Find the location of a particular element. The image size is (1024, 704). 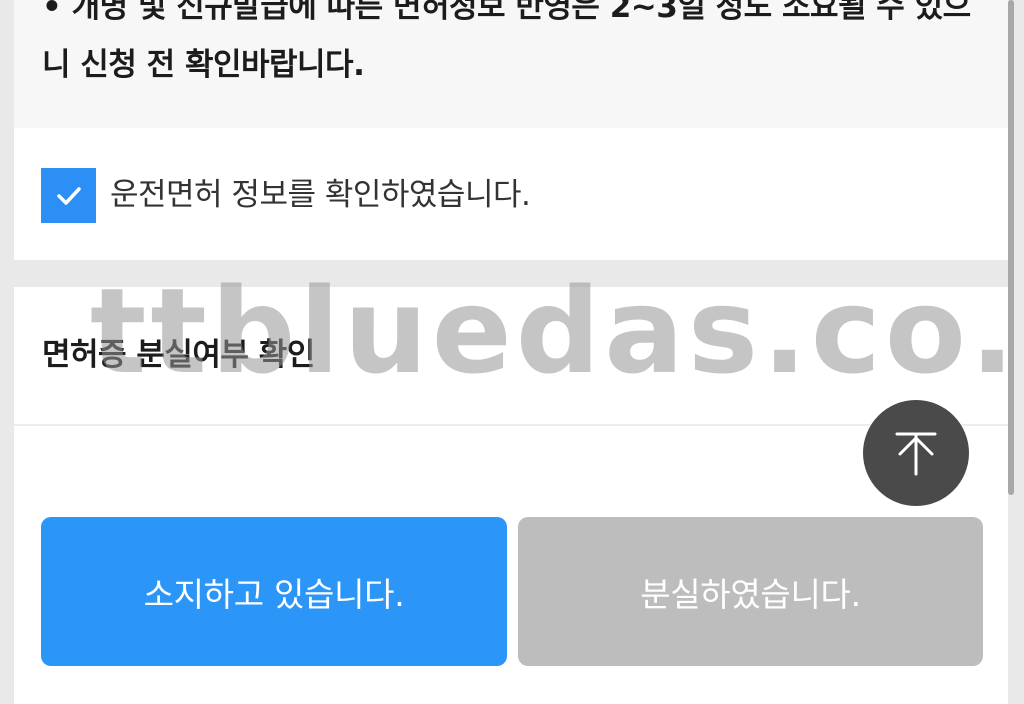

own-license-button: 소지하고 있습니다. is located at coordinates (274, 591).